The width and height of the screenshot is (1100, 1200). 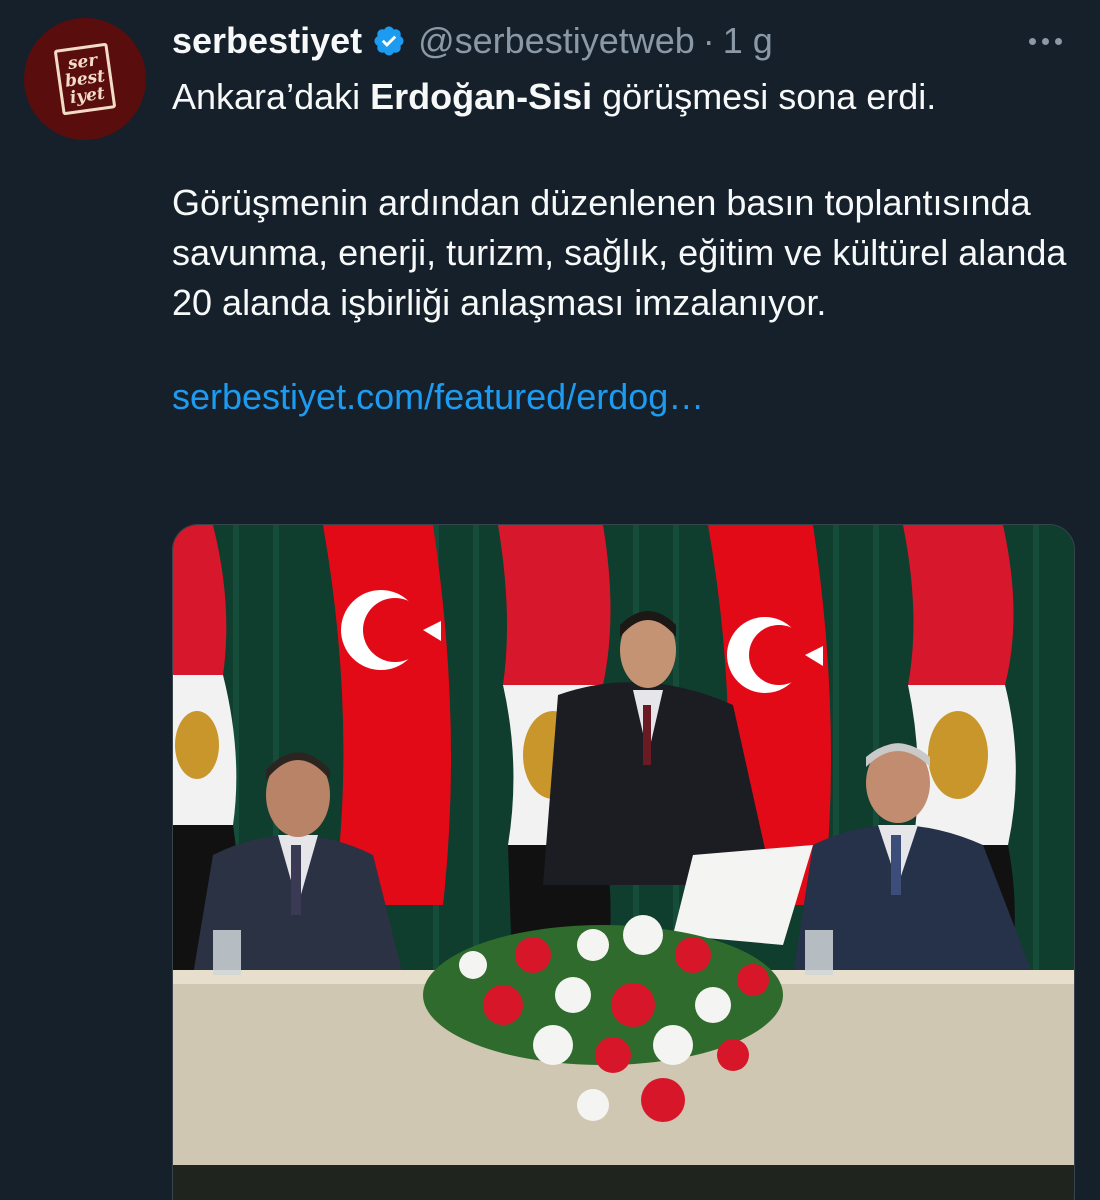 I want to click on more-options-icon, so click(x=1045, y=41).